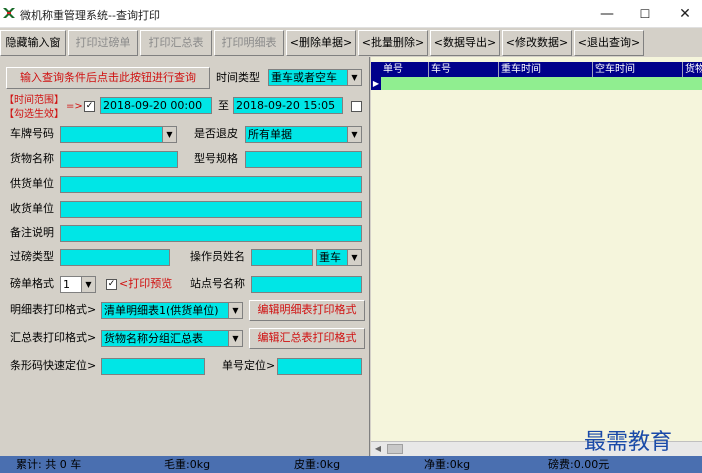 This screenshot has width=702, height=473. Describe the element at coordinates (315, 77) in the screenshot. I see `time-type-select: 重车或者空车 ▼` at that location.